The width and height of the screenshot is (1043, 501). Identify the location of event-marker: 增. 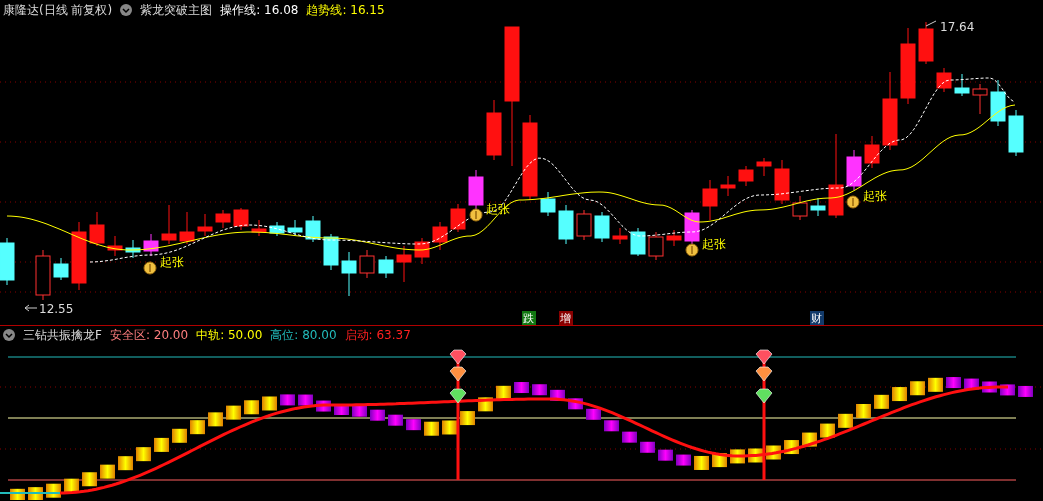
(566, 318).